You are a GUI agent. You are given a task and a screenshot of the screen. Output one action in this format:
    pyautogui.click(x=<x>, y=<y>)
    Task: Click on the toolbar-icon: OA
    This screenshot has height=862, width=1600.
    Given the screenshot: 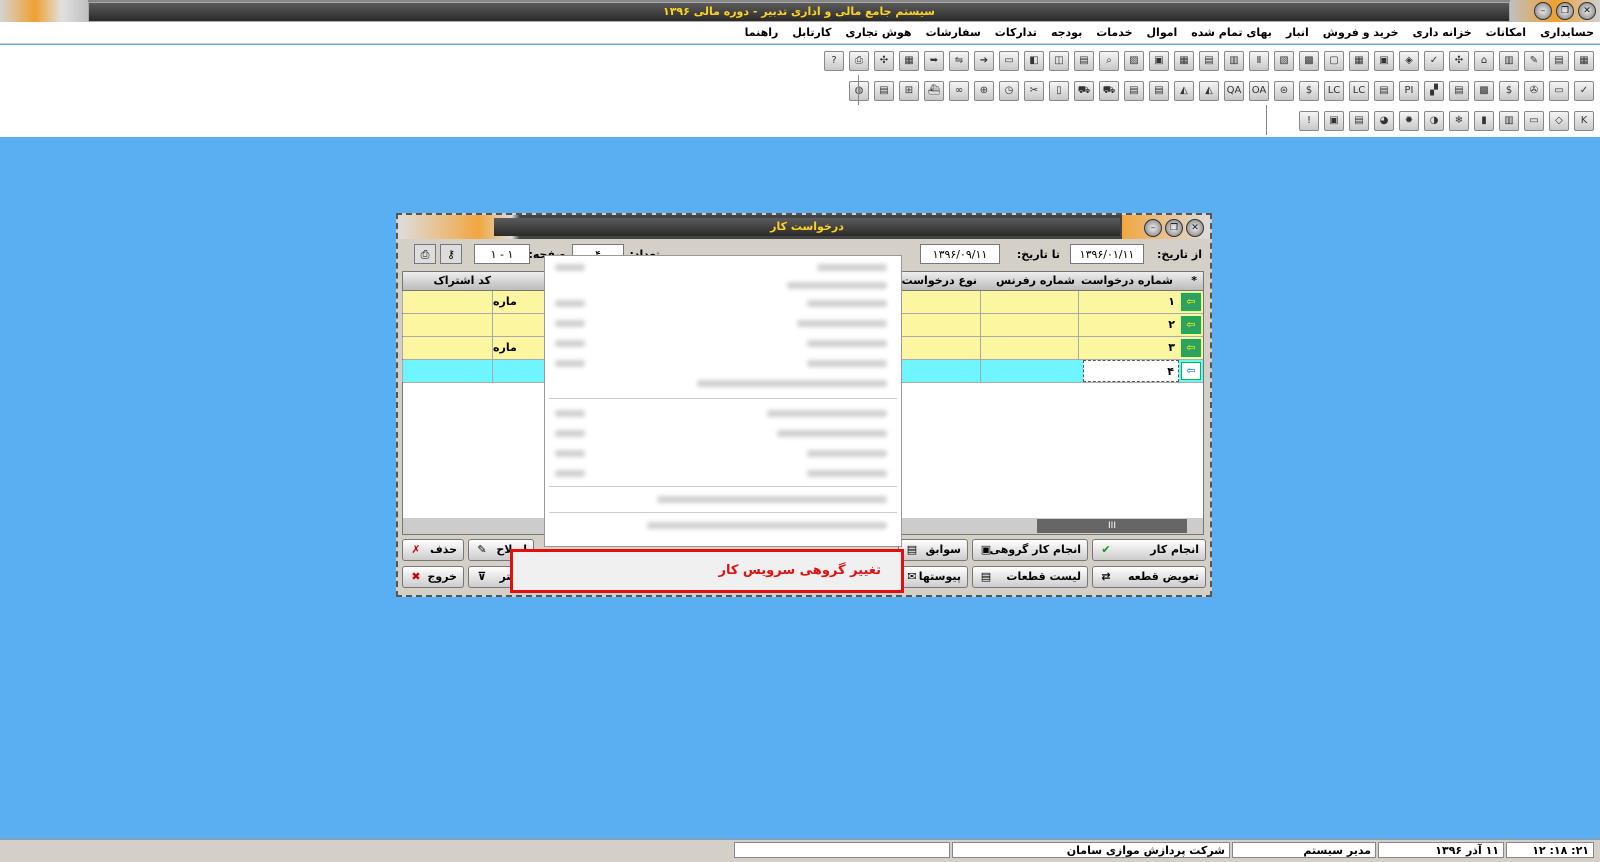 What is the action you would take?
    pyautogui.click(x=1259, y=91)
    